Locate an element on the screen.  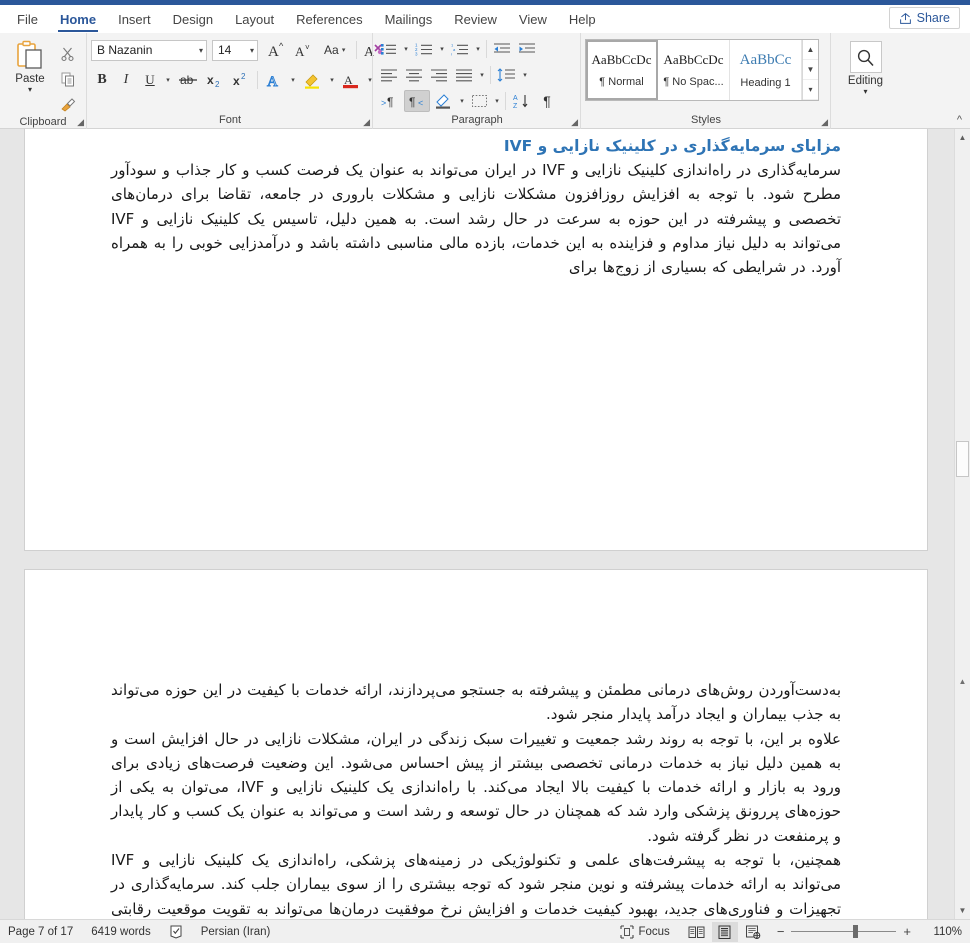
styles-more-icon: ▾ is located at coordinates (810, 90).